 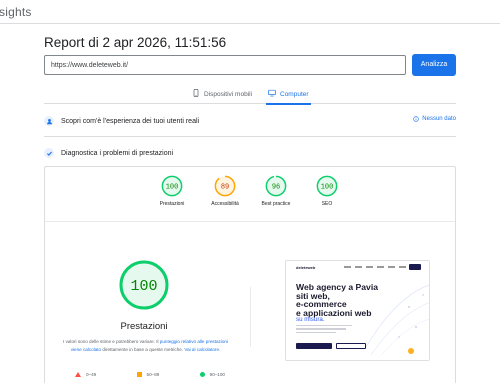 What do you see at coordinates (375, 267) in the screenshot?
I see `preview-menu` at bounding box center [375, 267].